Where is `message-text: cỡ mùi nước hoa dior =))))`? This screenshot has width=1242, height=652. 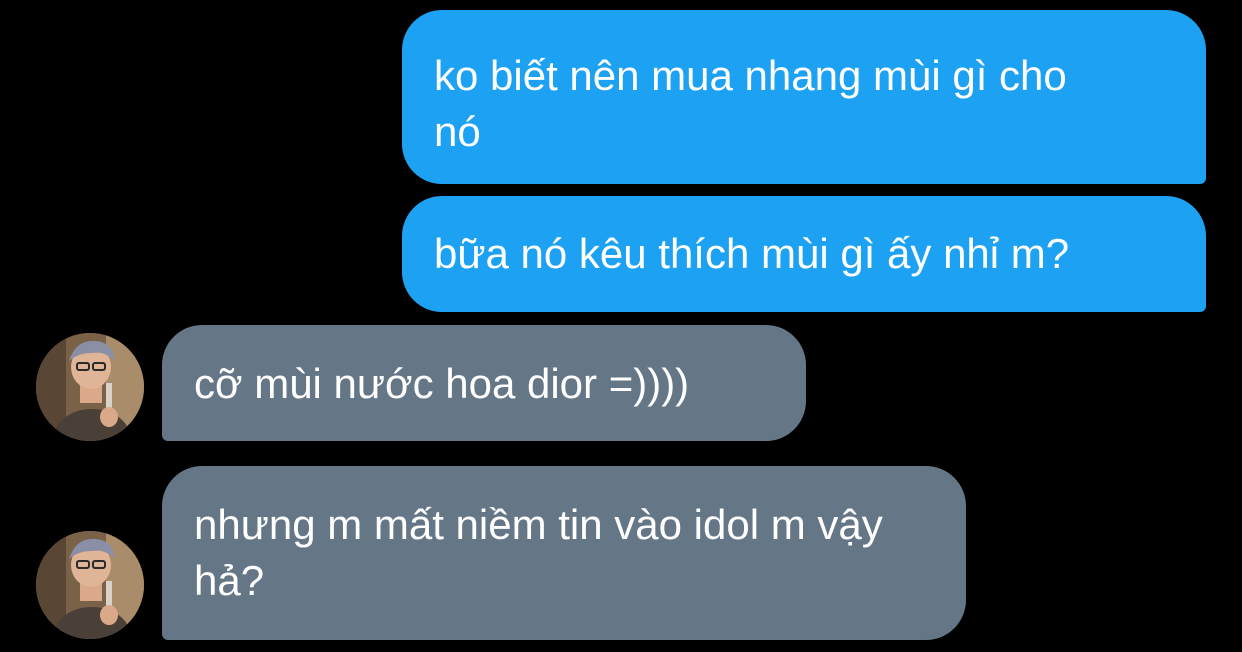
message-text: cỡ mùi nước hoa dior =)))) is located at coordinates (442, 383).